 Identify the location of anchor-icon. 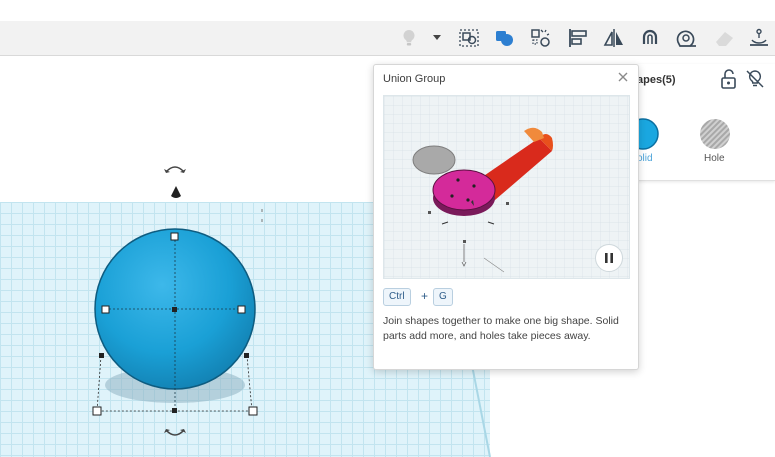
(759, 38).